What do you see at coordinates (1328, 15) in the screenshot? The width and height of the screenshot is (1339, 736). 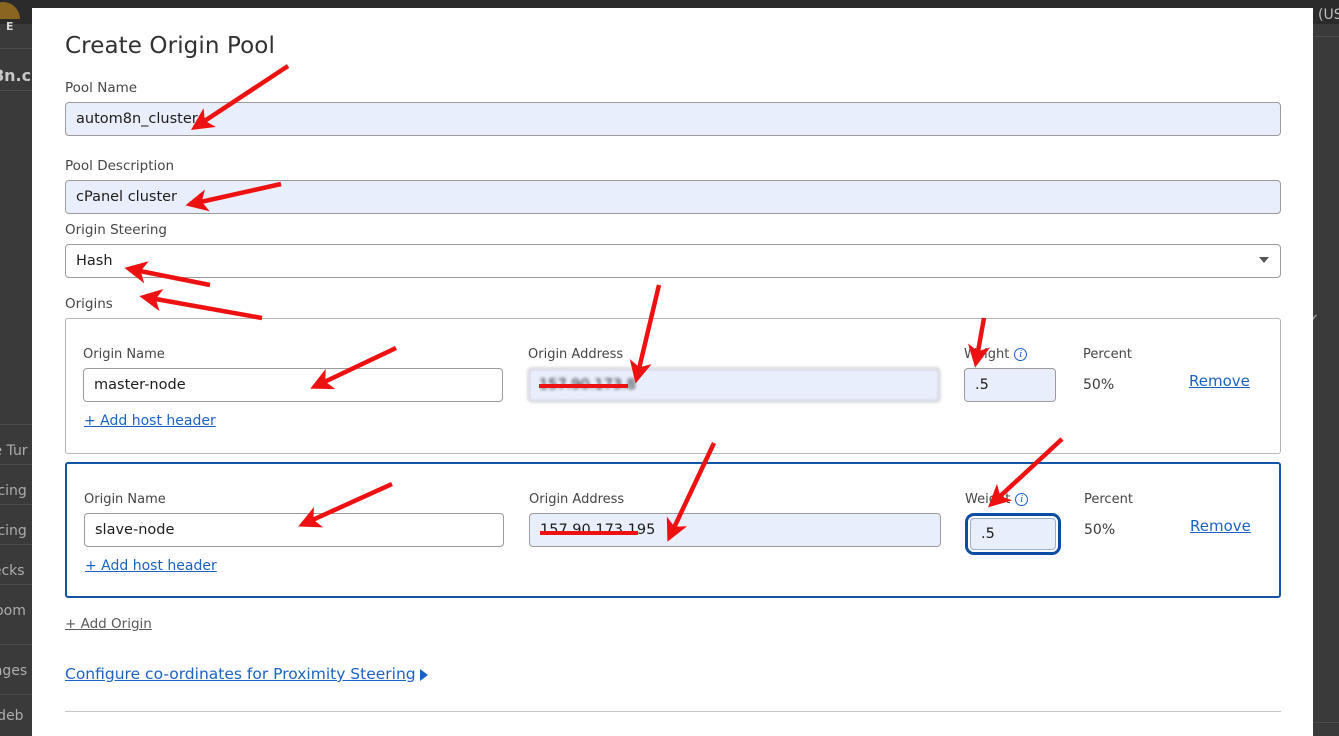 I see `background-region-label: (US` at bounding box center [1328, 15].